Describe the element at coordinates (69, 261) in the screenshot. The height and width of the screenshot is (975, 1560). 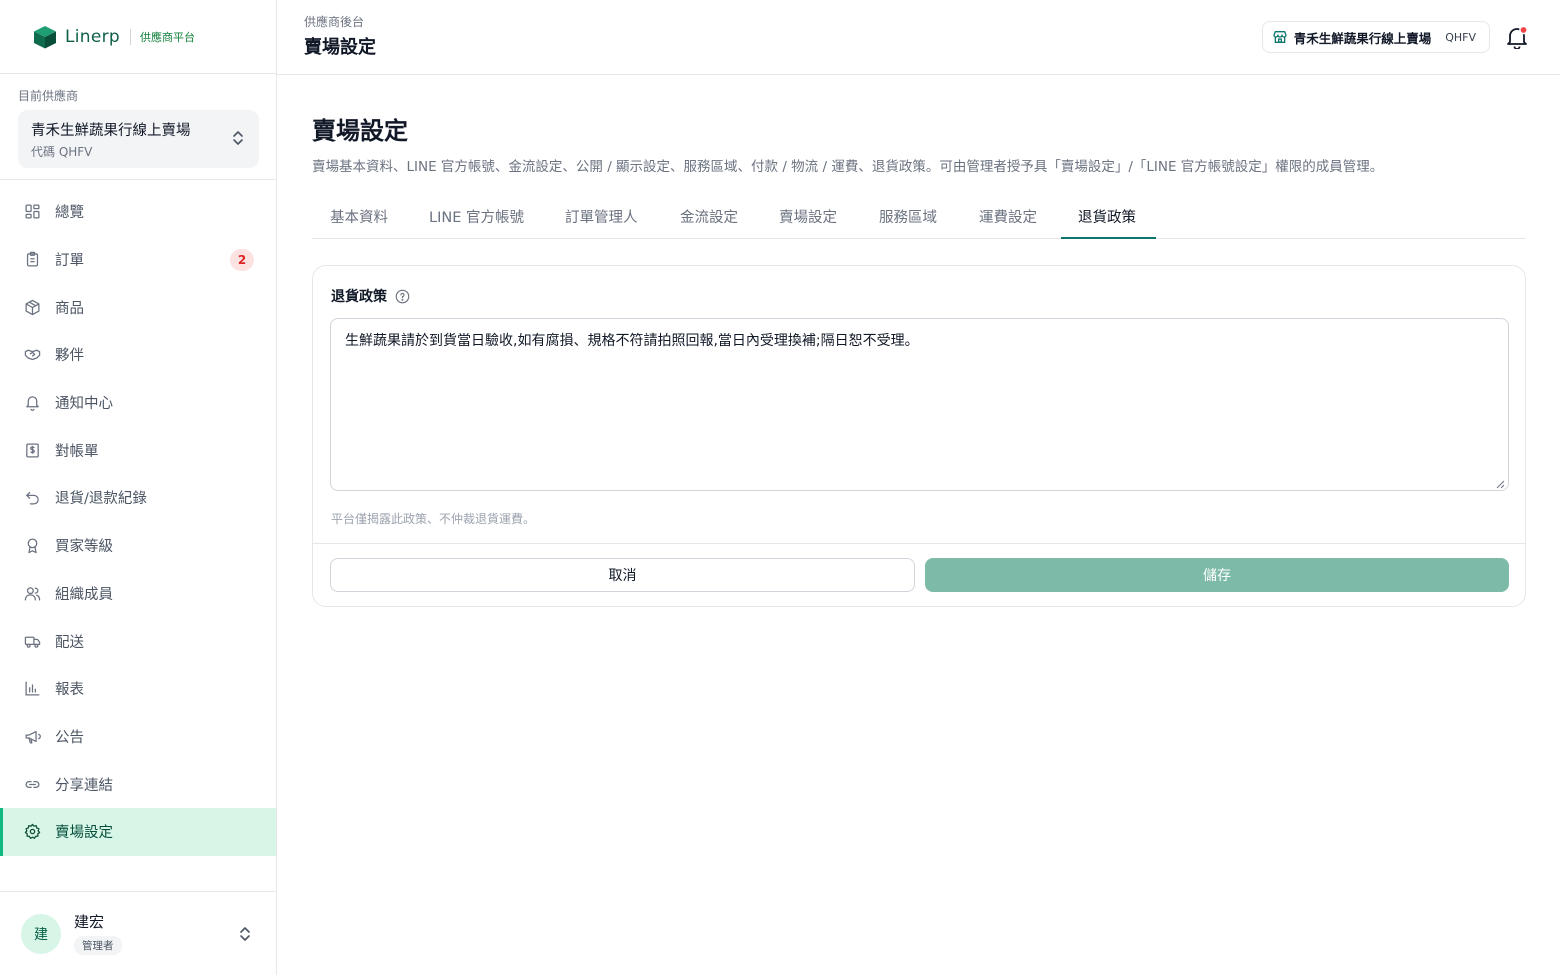
I see `sidebar-item-label: 訂單` at that location.